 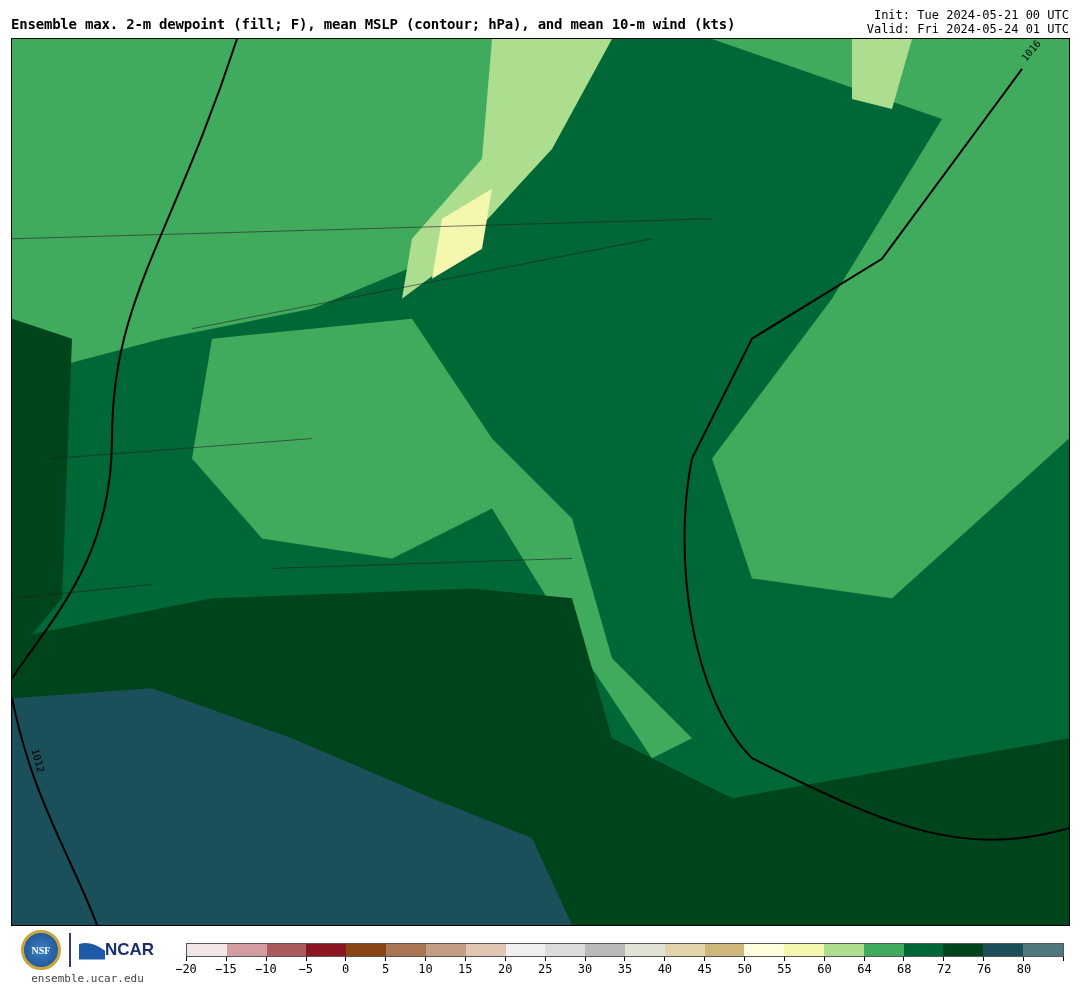 What do you see at coordinates (824, 969) in the screenshot?
I see `colorbar-tick-label: 60` at bounding box center [824, 969].